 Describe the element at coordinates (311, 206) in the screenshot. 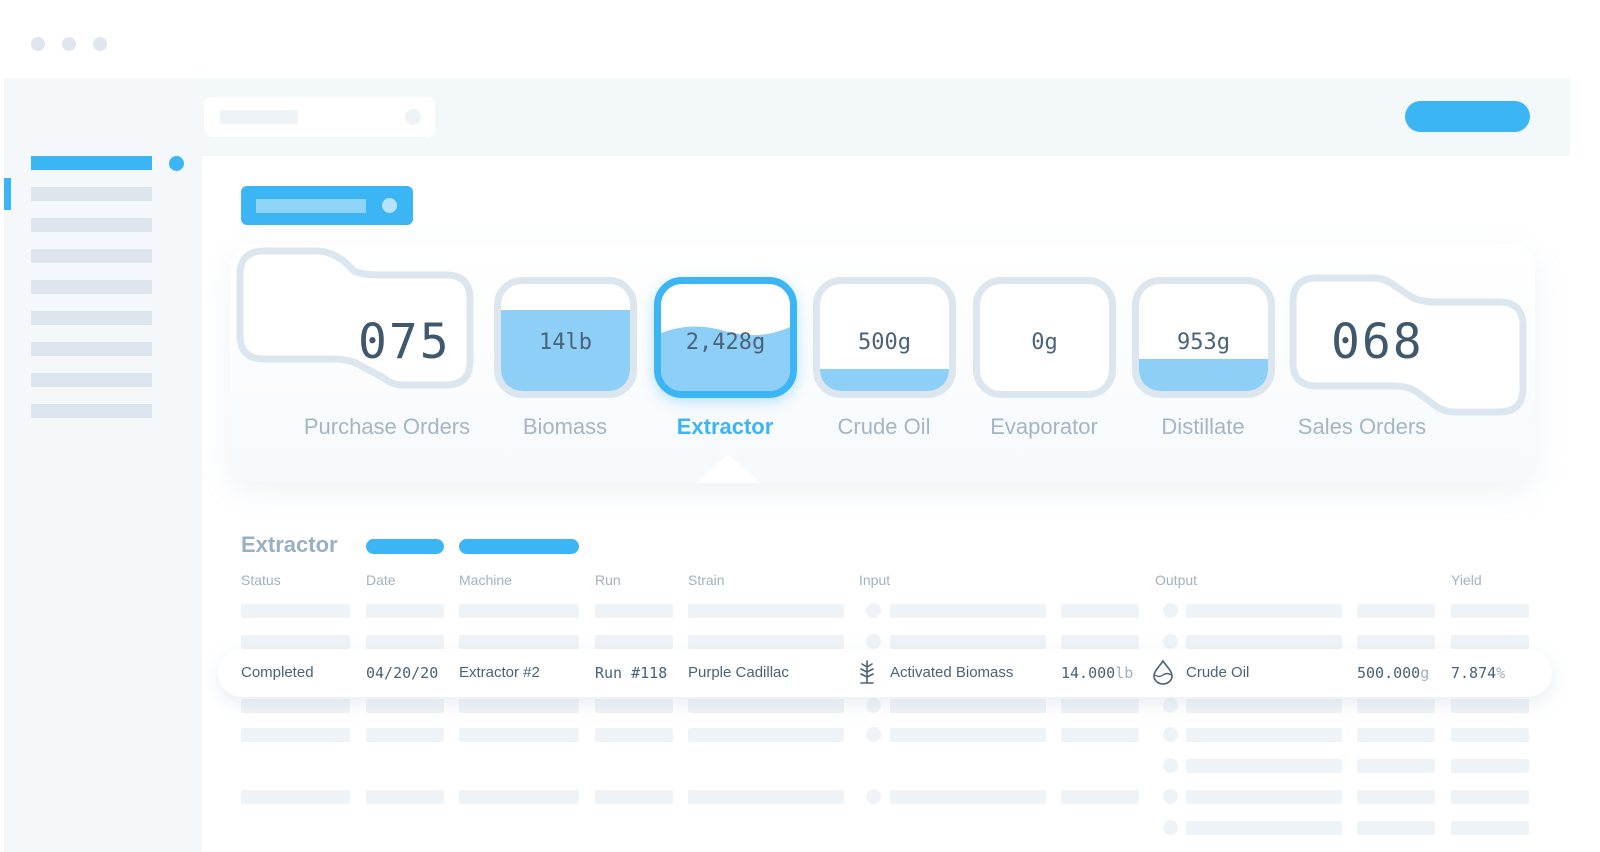

I see `button-label-placeholder` at that location.